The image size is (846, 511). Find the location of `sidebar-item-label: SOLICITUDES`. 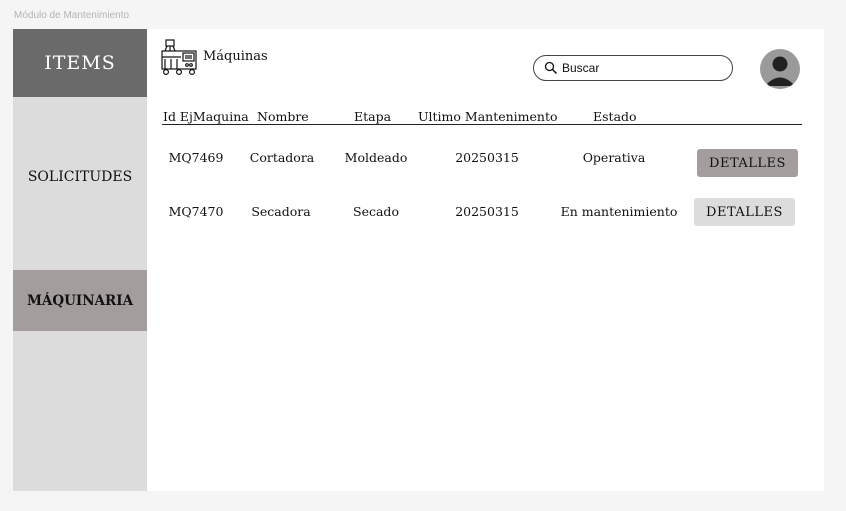

sidebar-item-label: SOLICITUDES is located at coordinates (80, 177).